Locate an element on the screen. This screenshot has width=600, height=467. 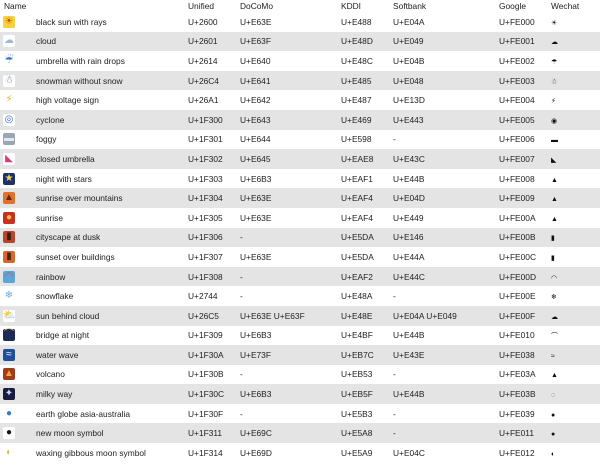
unified-code: U+2601 is located at coordinates (210, 41).